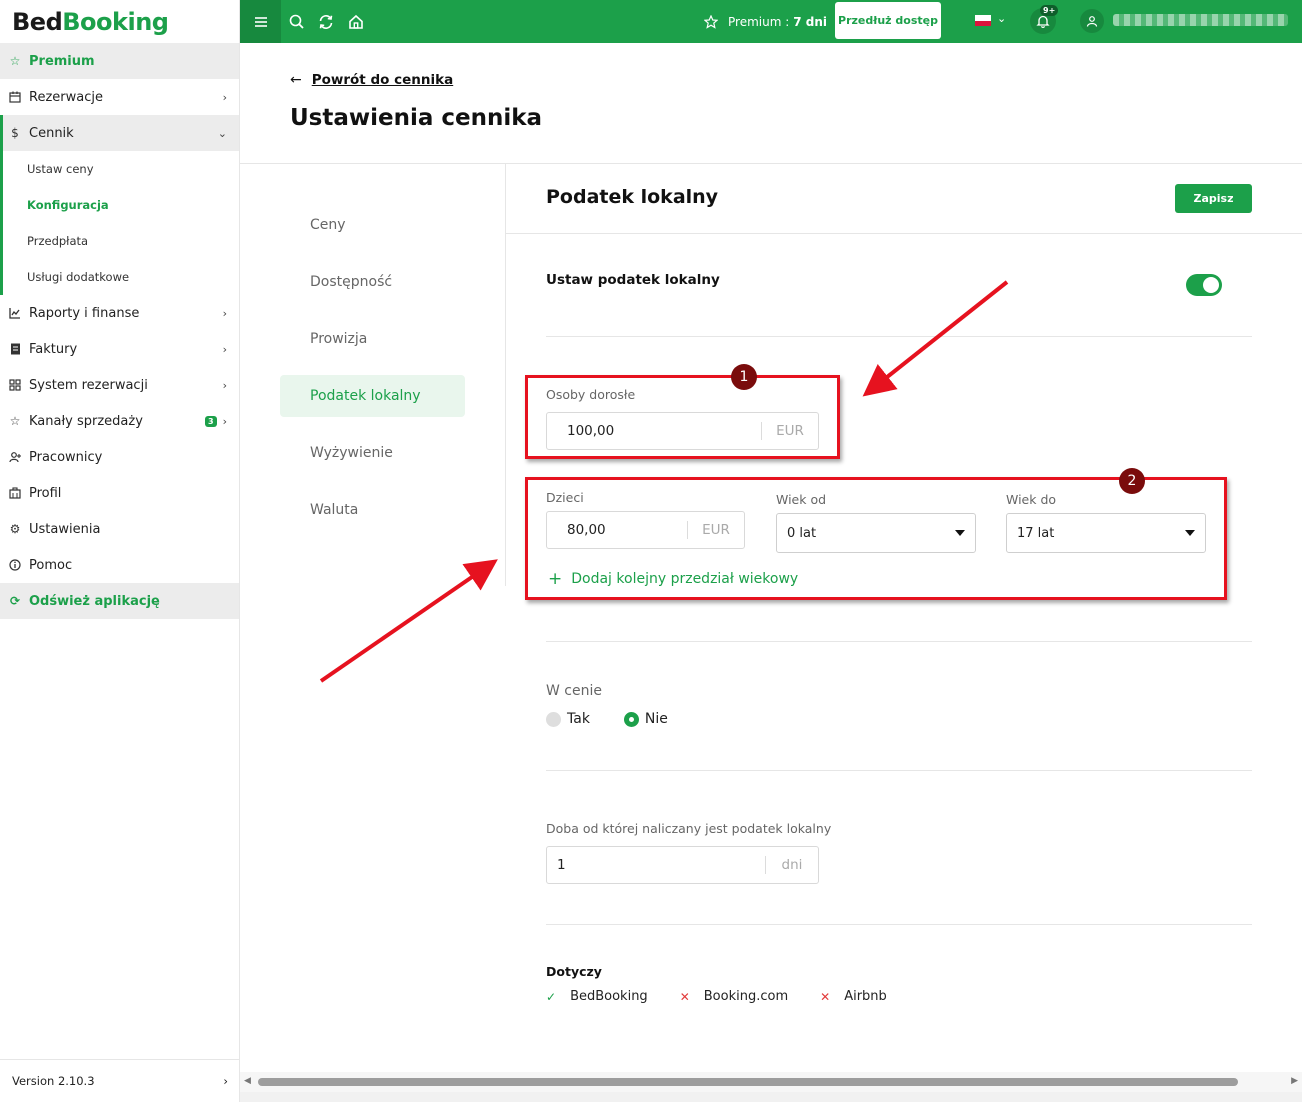 The image size is (1302, 1102). I want to click on sidebar-item-reservations: Rezerwacje ›, so click(119, 97).